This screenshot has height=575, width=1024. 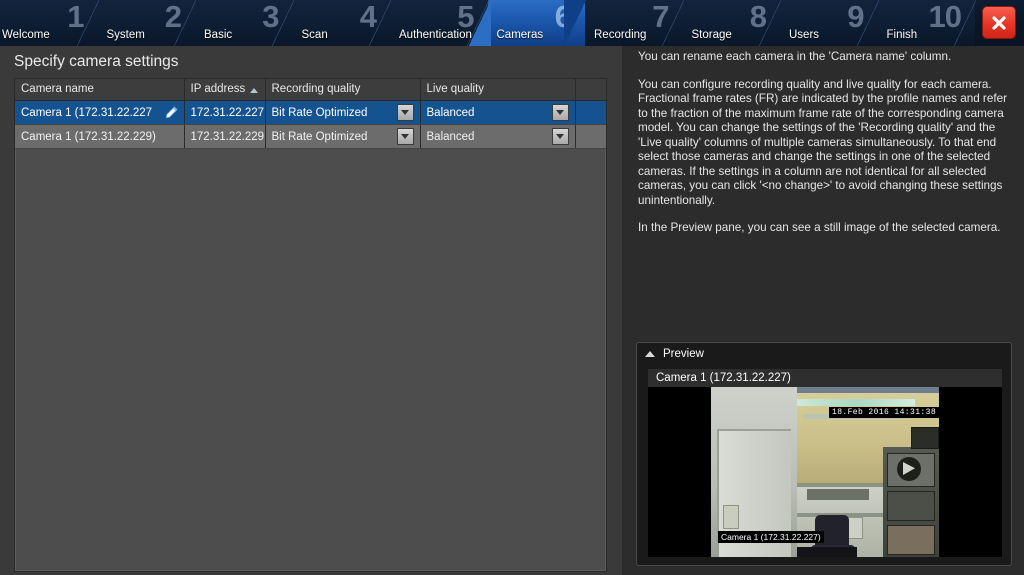 I want to click on page-title: Specify camera settings, so click(x=96, y=61).